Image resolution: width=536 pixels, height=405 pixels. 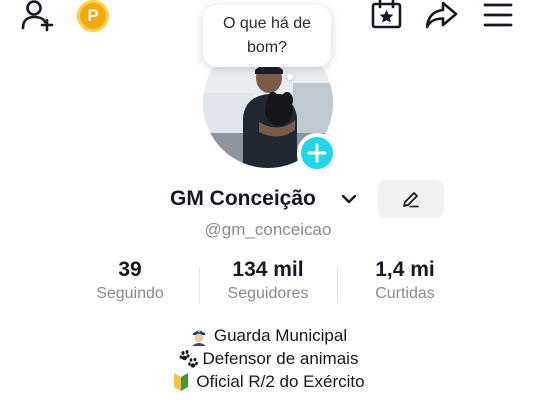 I want to click on stat-label: Curtidas, so click(x=405, y=293).